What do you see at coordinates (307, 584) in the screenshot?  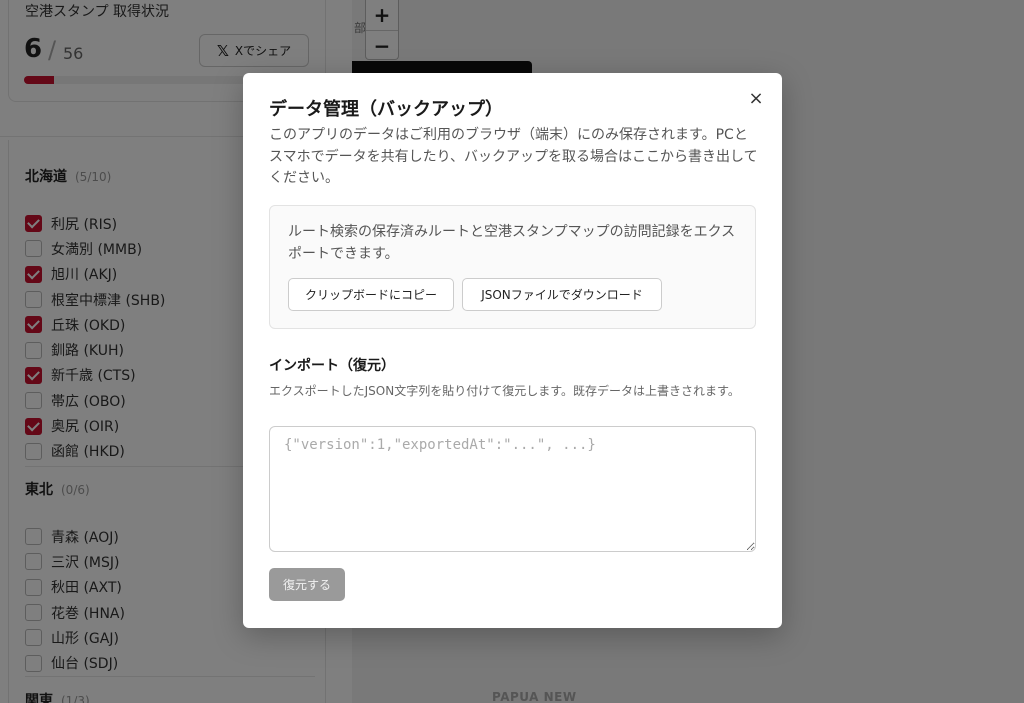 I see `restore-button: 復元する` at bounding box center [307, 584].